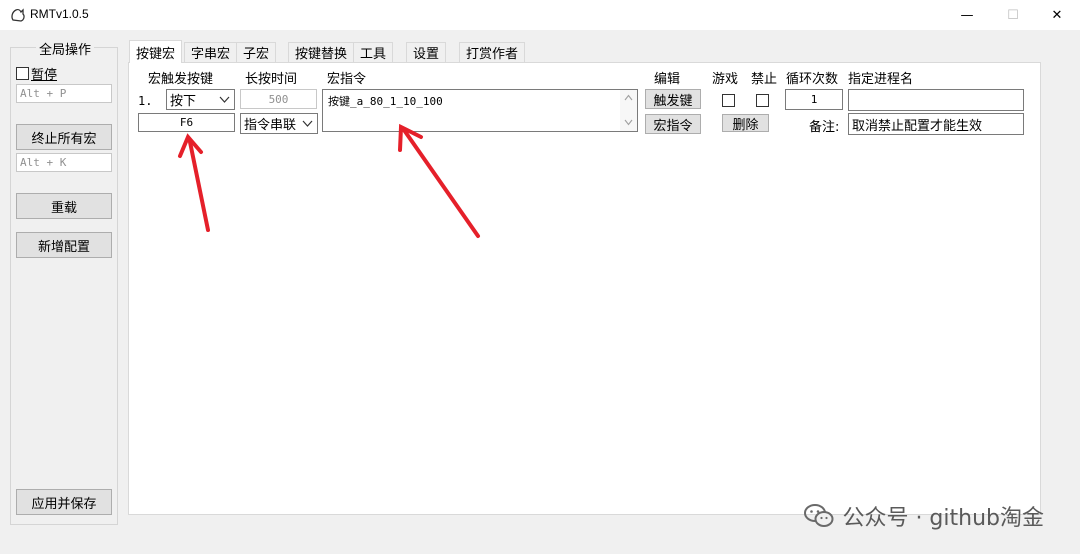  I want to click on tab-settings: 设置, so click(426, 52).